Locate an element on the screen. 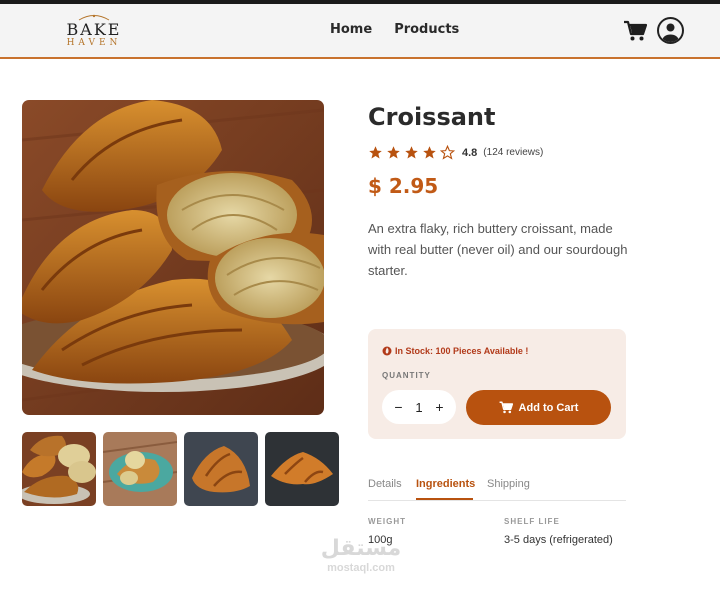 The height and width of the screenshot is (591, 720). quantity-value: 1 is located at coordinates (418, 407).